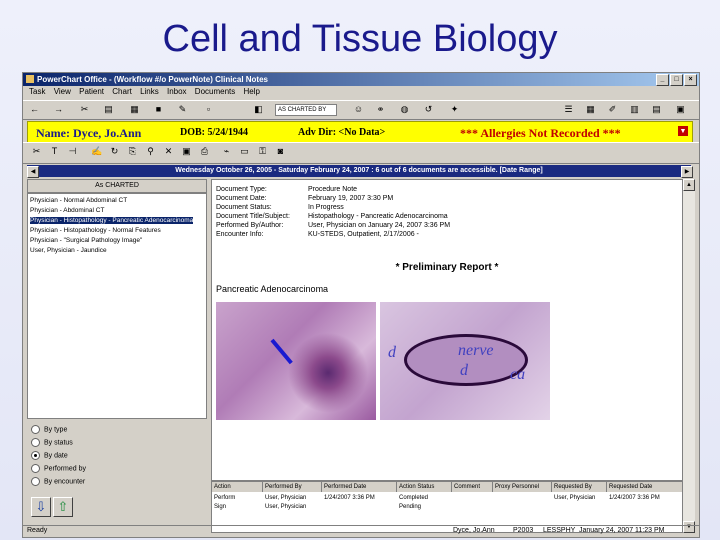 The width and height of the screenshot is (720, 540). Describe the element at coordinates (168, 151) in the screenshot. I see `delete-icon: ✕` at that location.